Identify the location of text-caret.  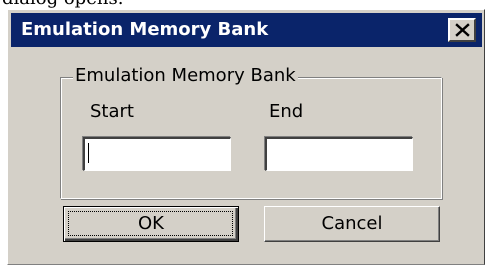
(88, 153).